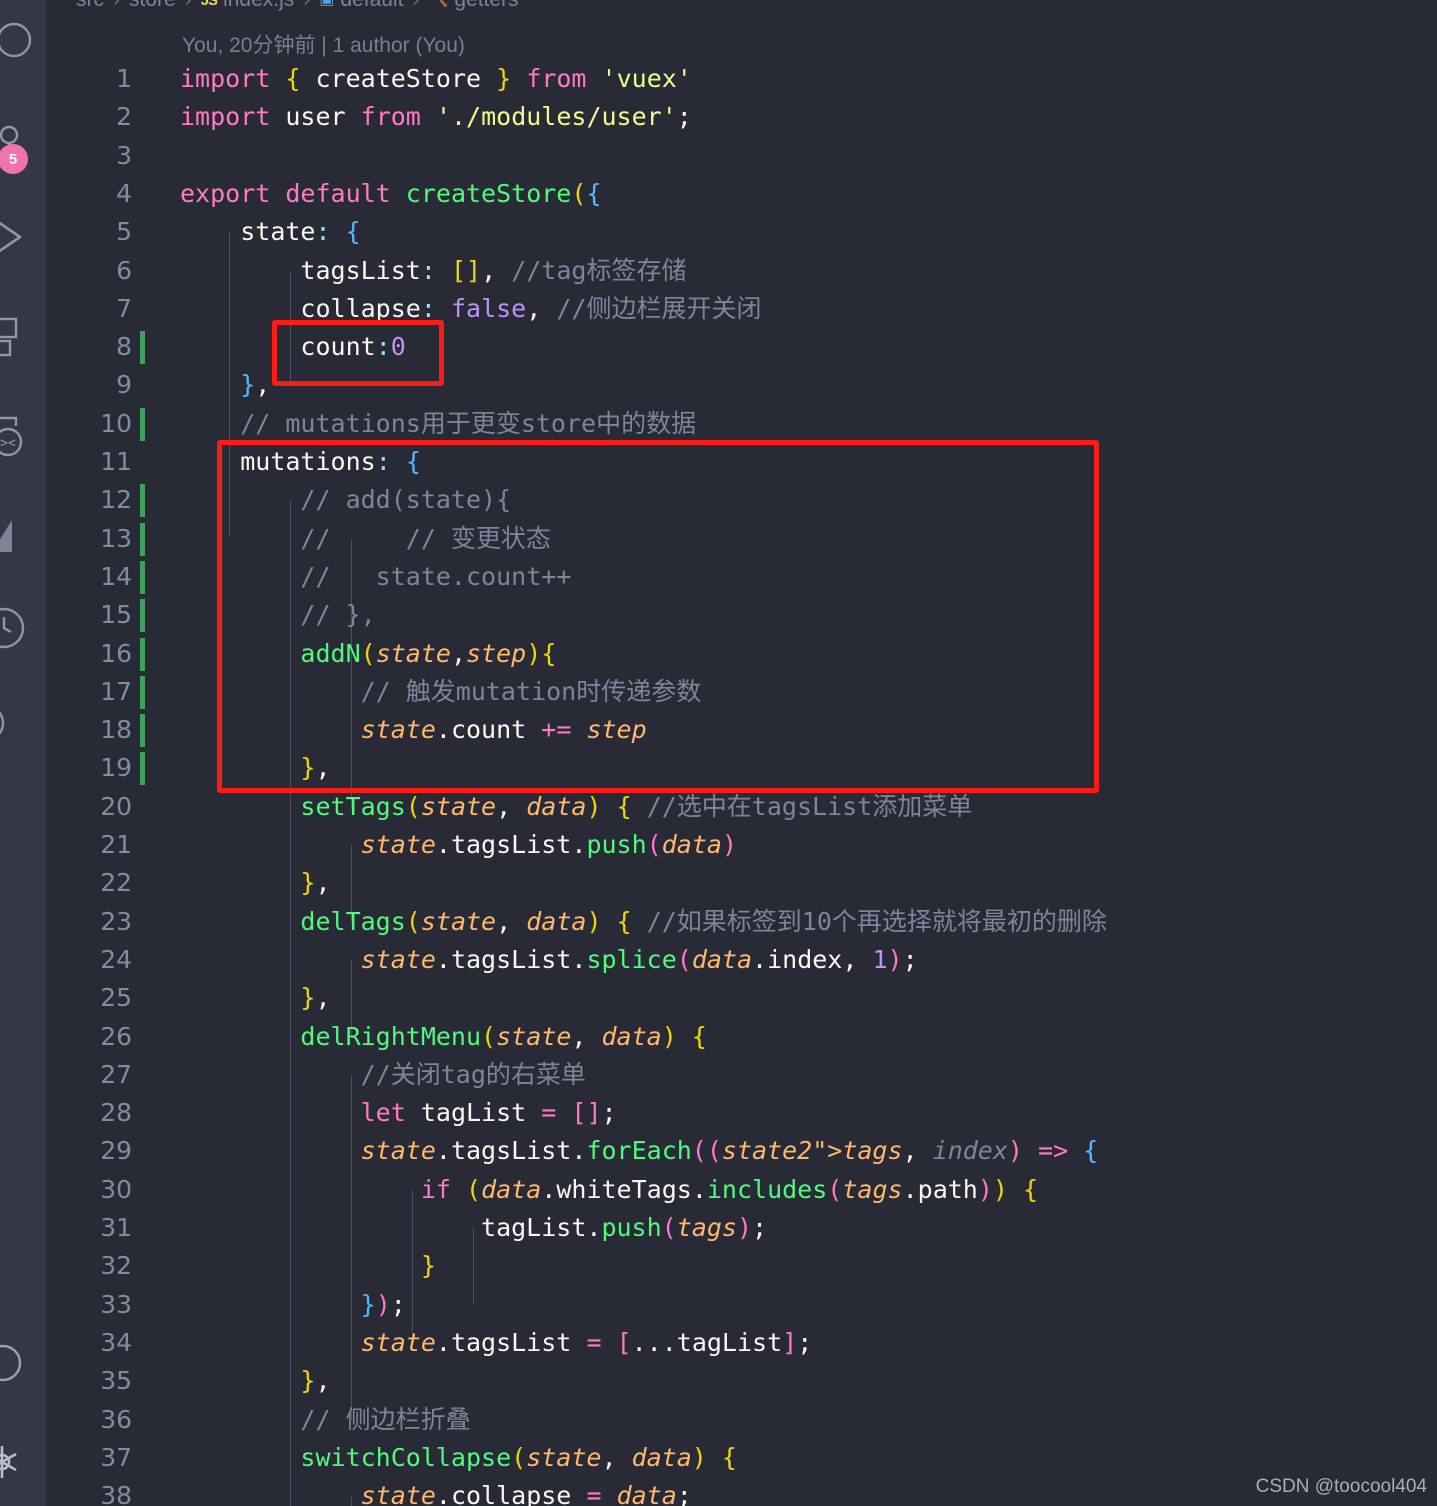 The width and height of the screenshot is (1437, 1506). Describe the element at coordinates (23, 535) in the screenshot. I see `testing-icon` at that location.